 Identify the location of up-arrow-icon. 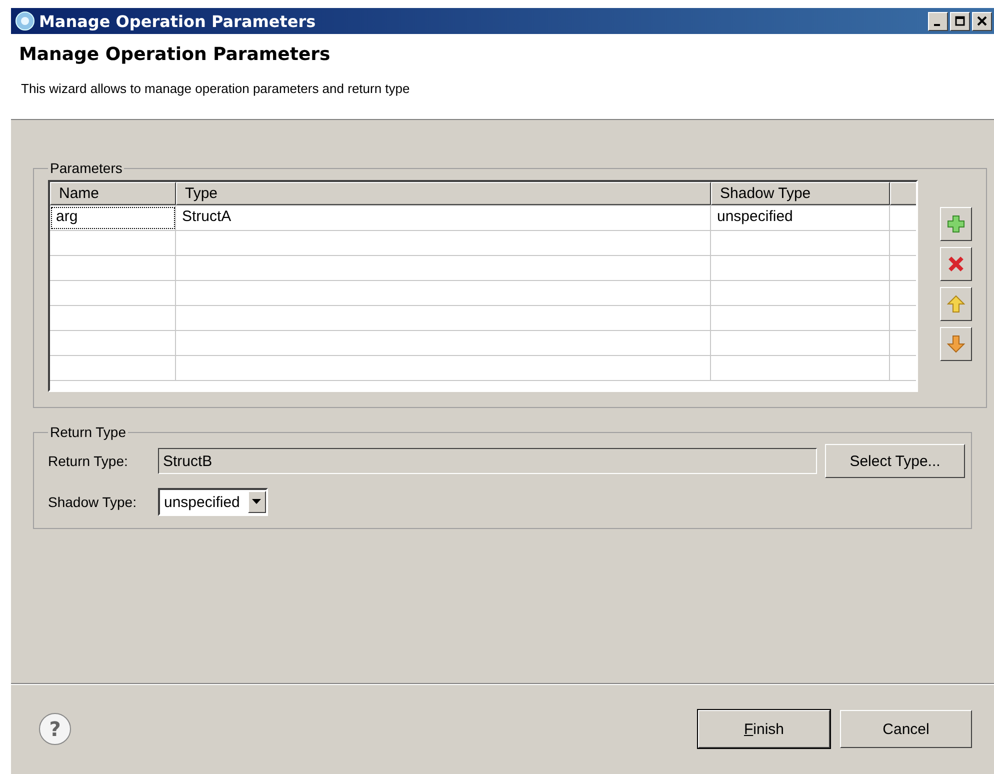
(956, 304).